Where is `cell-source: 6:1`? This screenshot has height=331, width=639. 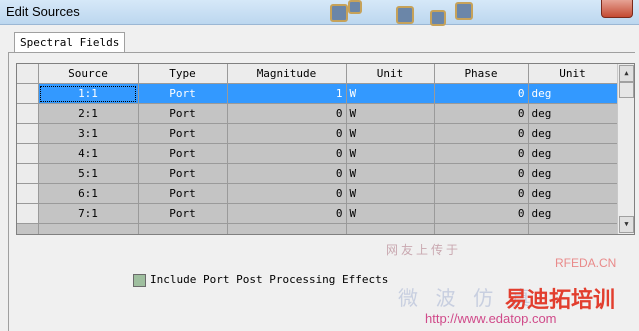
cell-source: 6:1 is located at coordinates (88, 193).